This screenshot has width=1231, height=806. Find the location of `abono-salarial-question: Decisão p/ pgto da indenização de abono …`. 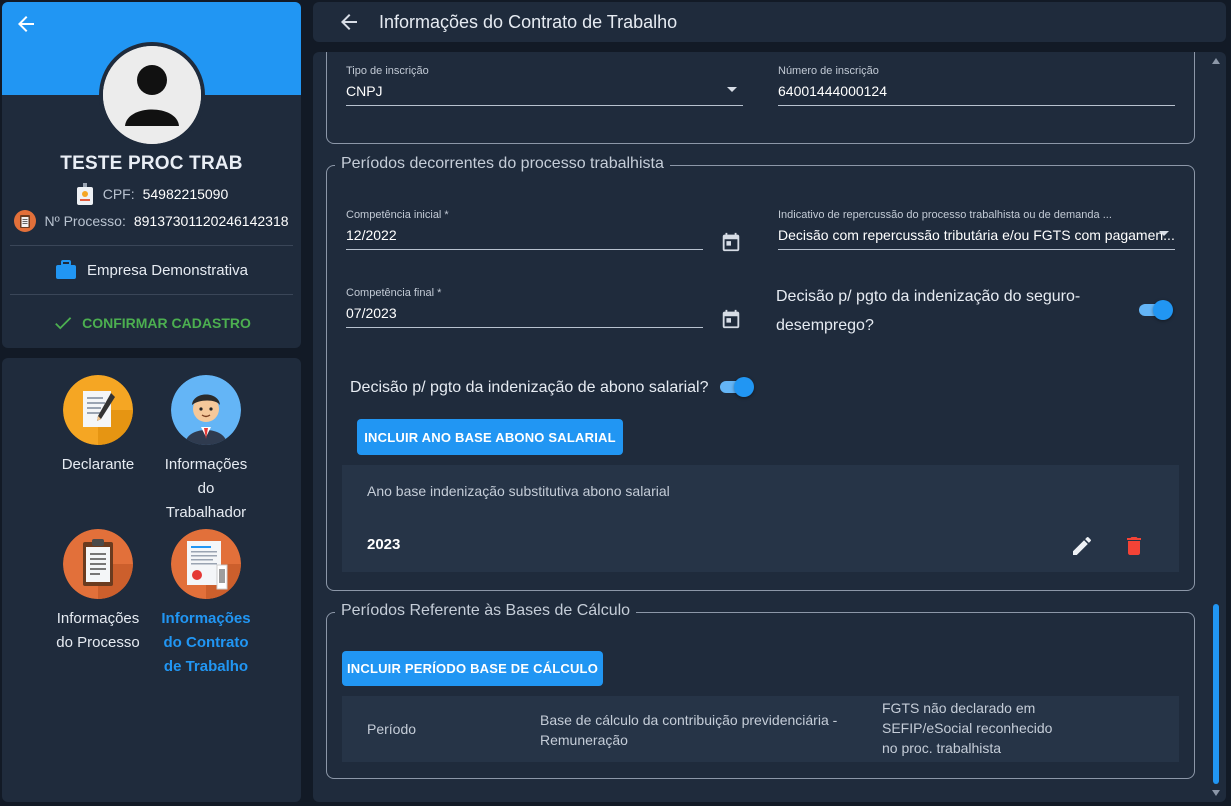

abono-salarial-question: Decisão p/ pgto da indenização de abono … is located at coordinates (529, 387).